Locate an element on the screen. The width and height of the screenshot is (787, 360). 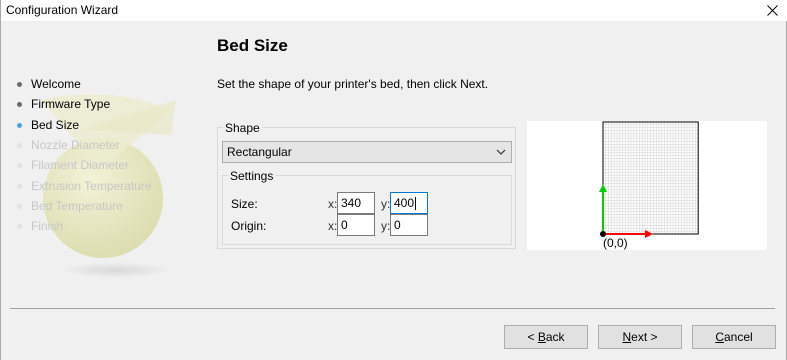
step-label: Bed Temperature is located at coordinates (77, 206).